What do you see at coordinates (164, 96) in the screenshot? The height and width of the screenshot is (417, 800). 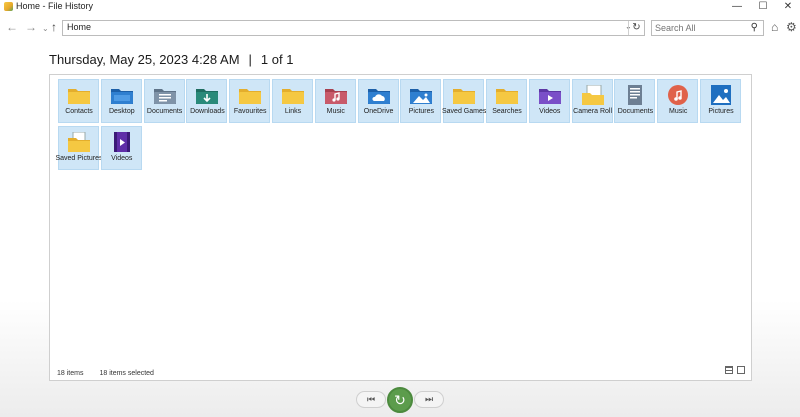 I see `folder-documents-icon` at bounding box center [164, 96].